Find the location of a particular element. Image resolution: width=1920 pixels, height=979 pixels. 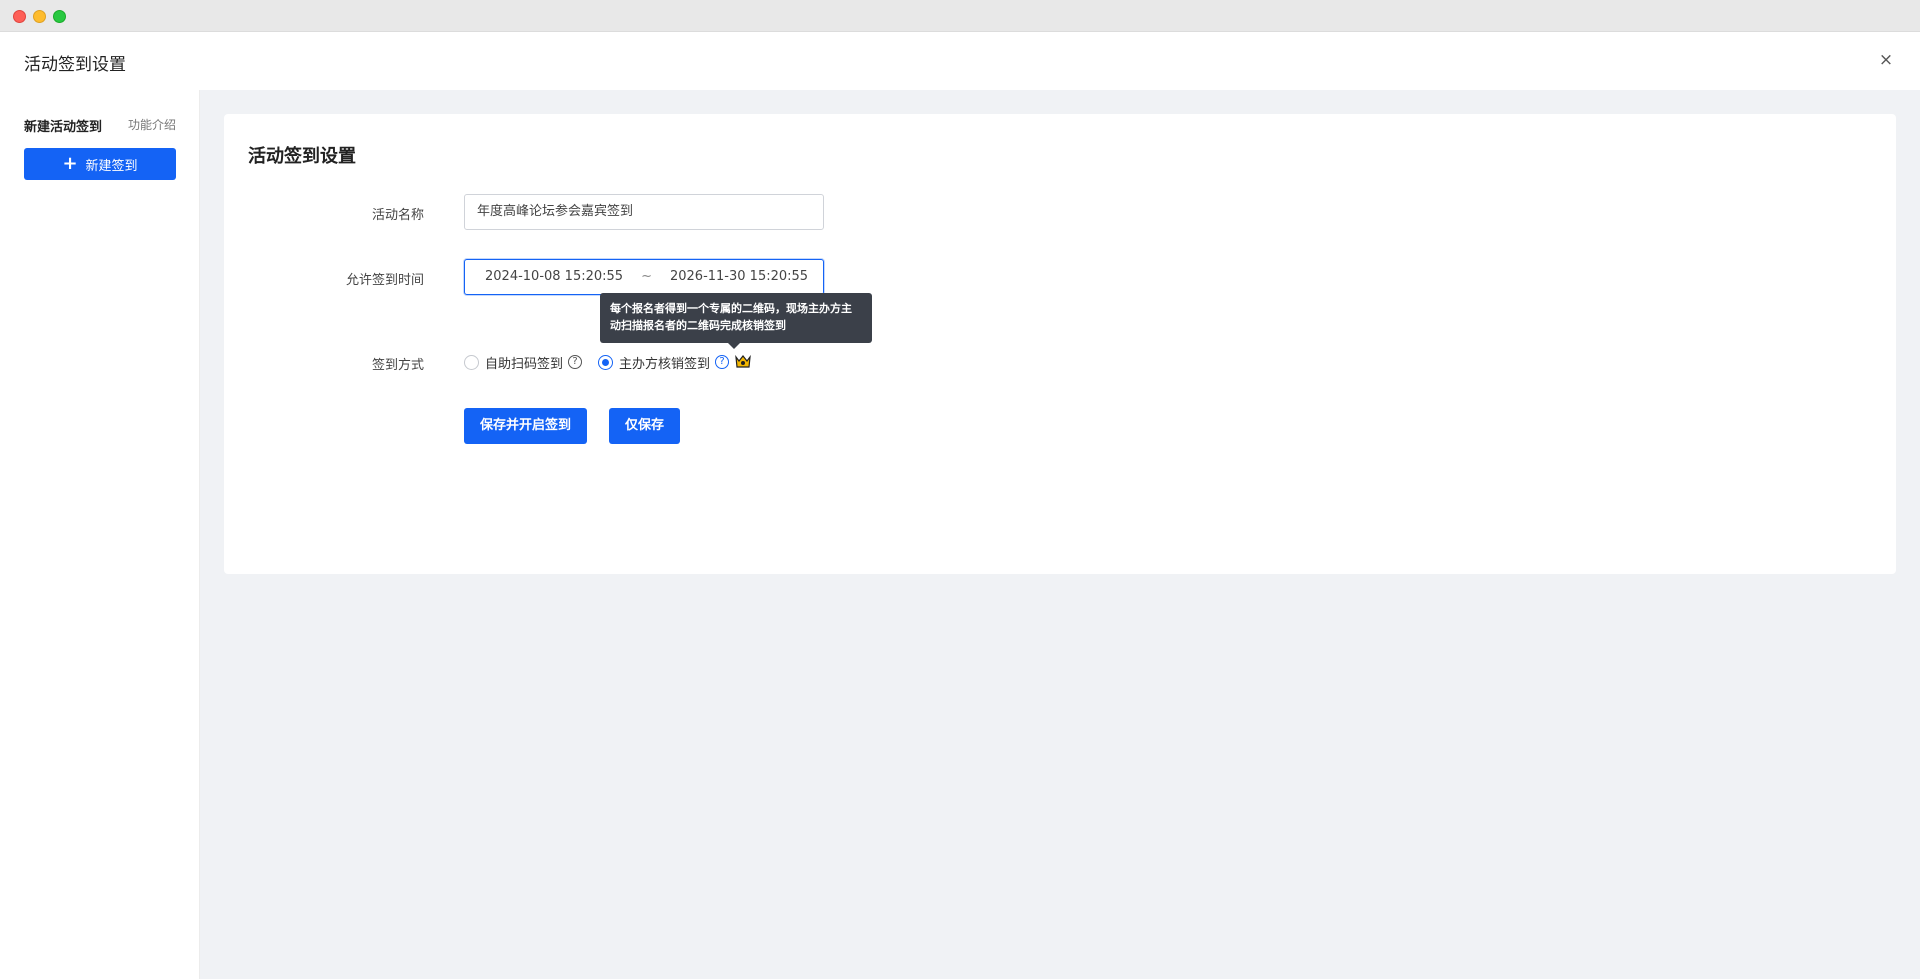

activity-name-input: 年度高峰论坛参会嘉宾签到 is located at coordinates (644, 212).